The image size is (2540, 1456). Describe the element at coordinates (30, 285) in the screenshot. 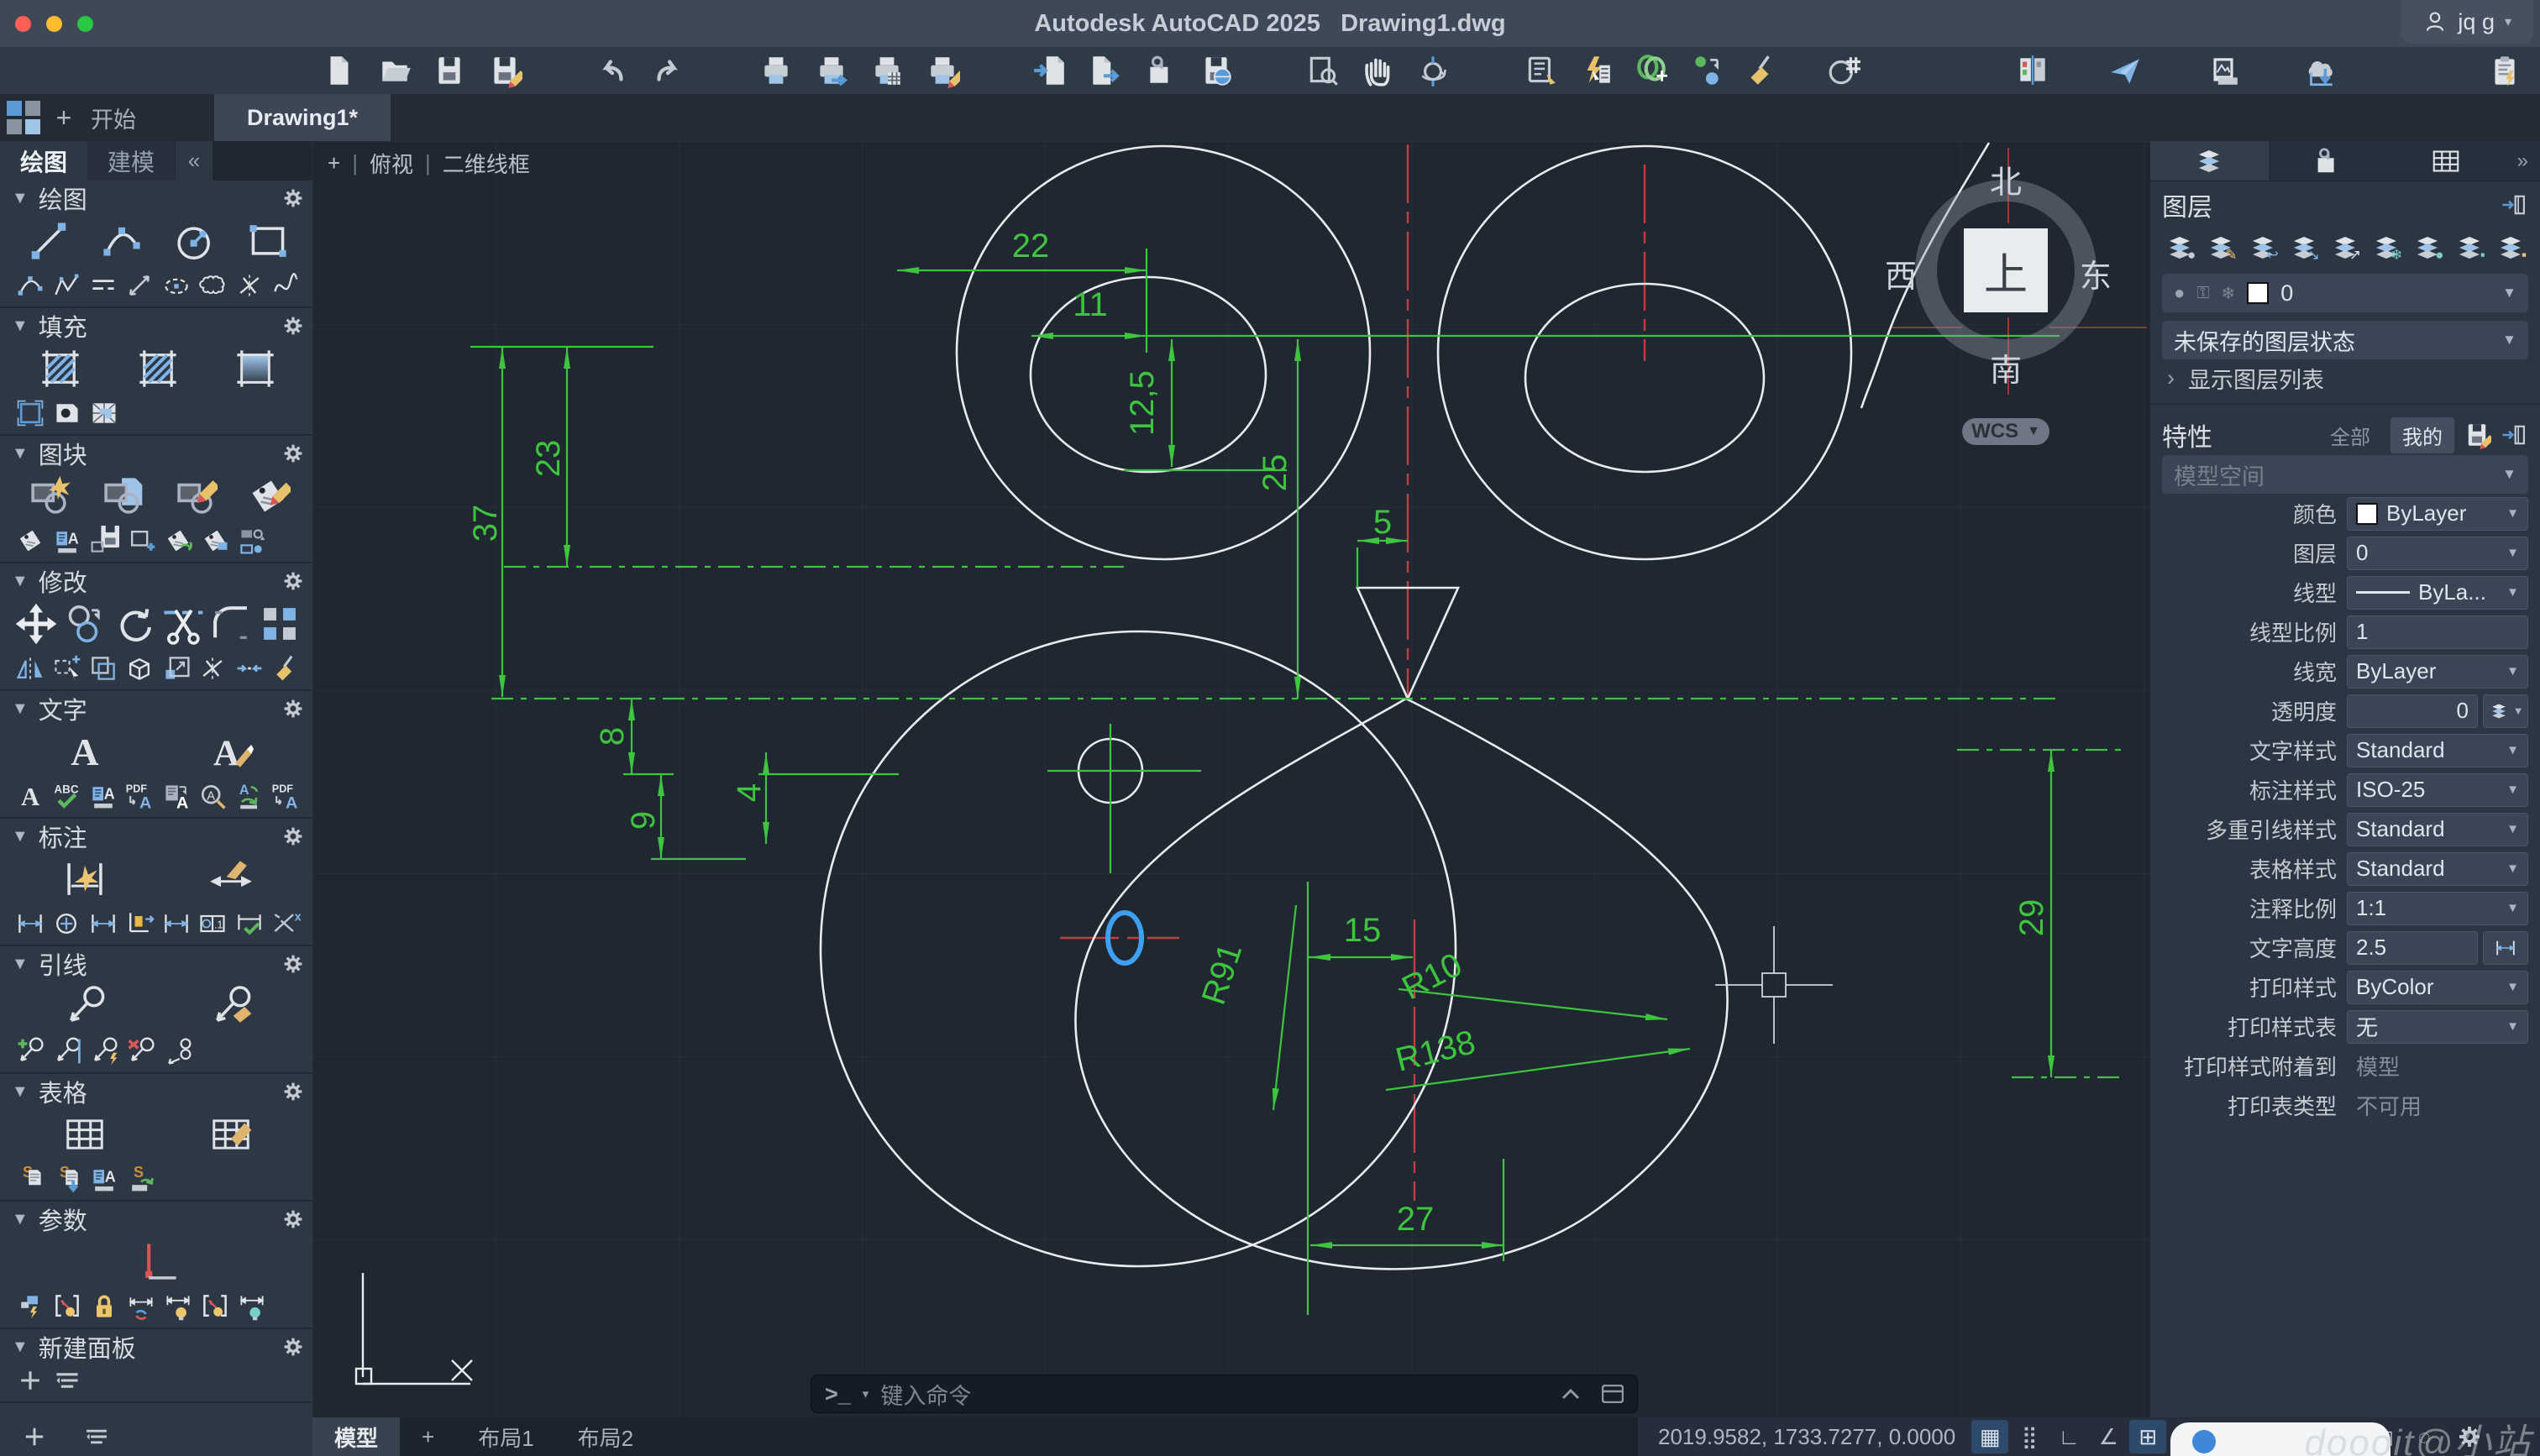

I see `arc-elbow-tool` at that location.